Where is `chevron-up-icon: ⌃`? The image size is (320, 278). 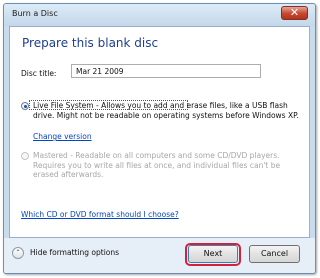
chevron-up-icon: ⌃ is located at coordinates (18, 252).